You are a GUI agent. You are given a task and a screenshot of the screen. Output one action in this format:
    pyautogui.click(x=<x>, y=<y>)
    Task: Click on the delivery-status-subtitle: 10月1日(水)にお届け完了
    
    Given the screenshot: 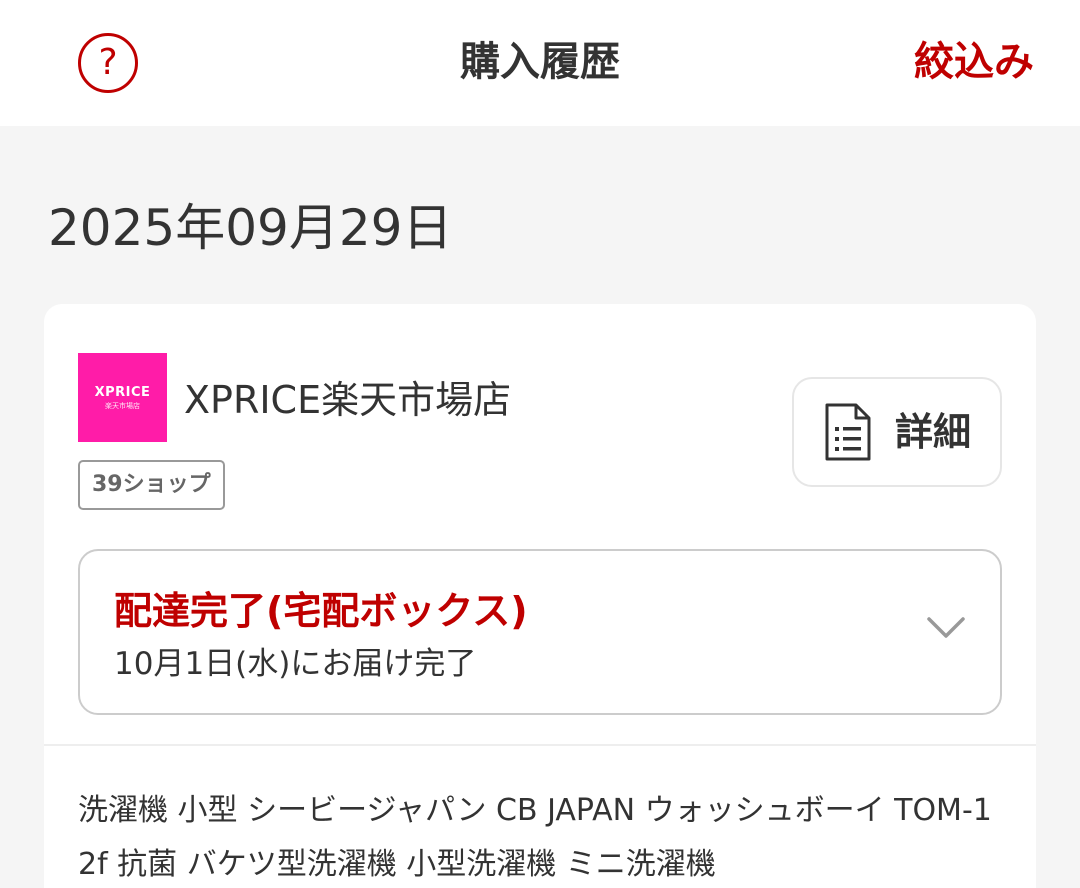 What is the action you would take?
    pyautogui.click(x=295, y=664)
    